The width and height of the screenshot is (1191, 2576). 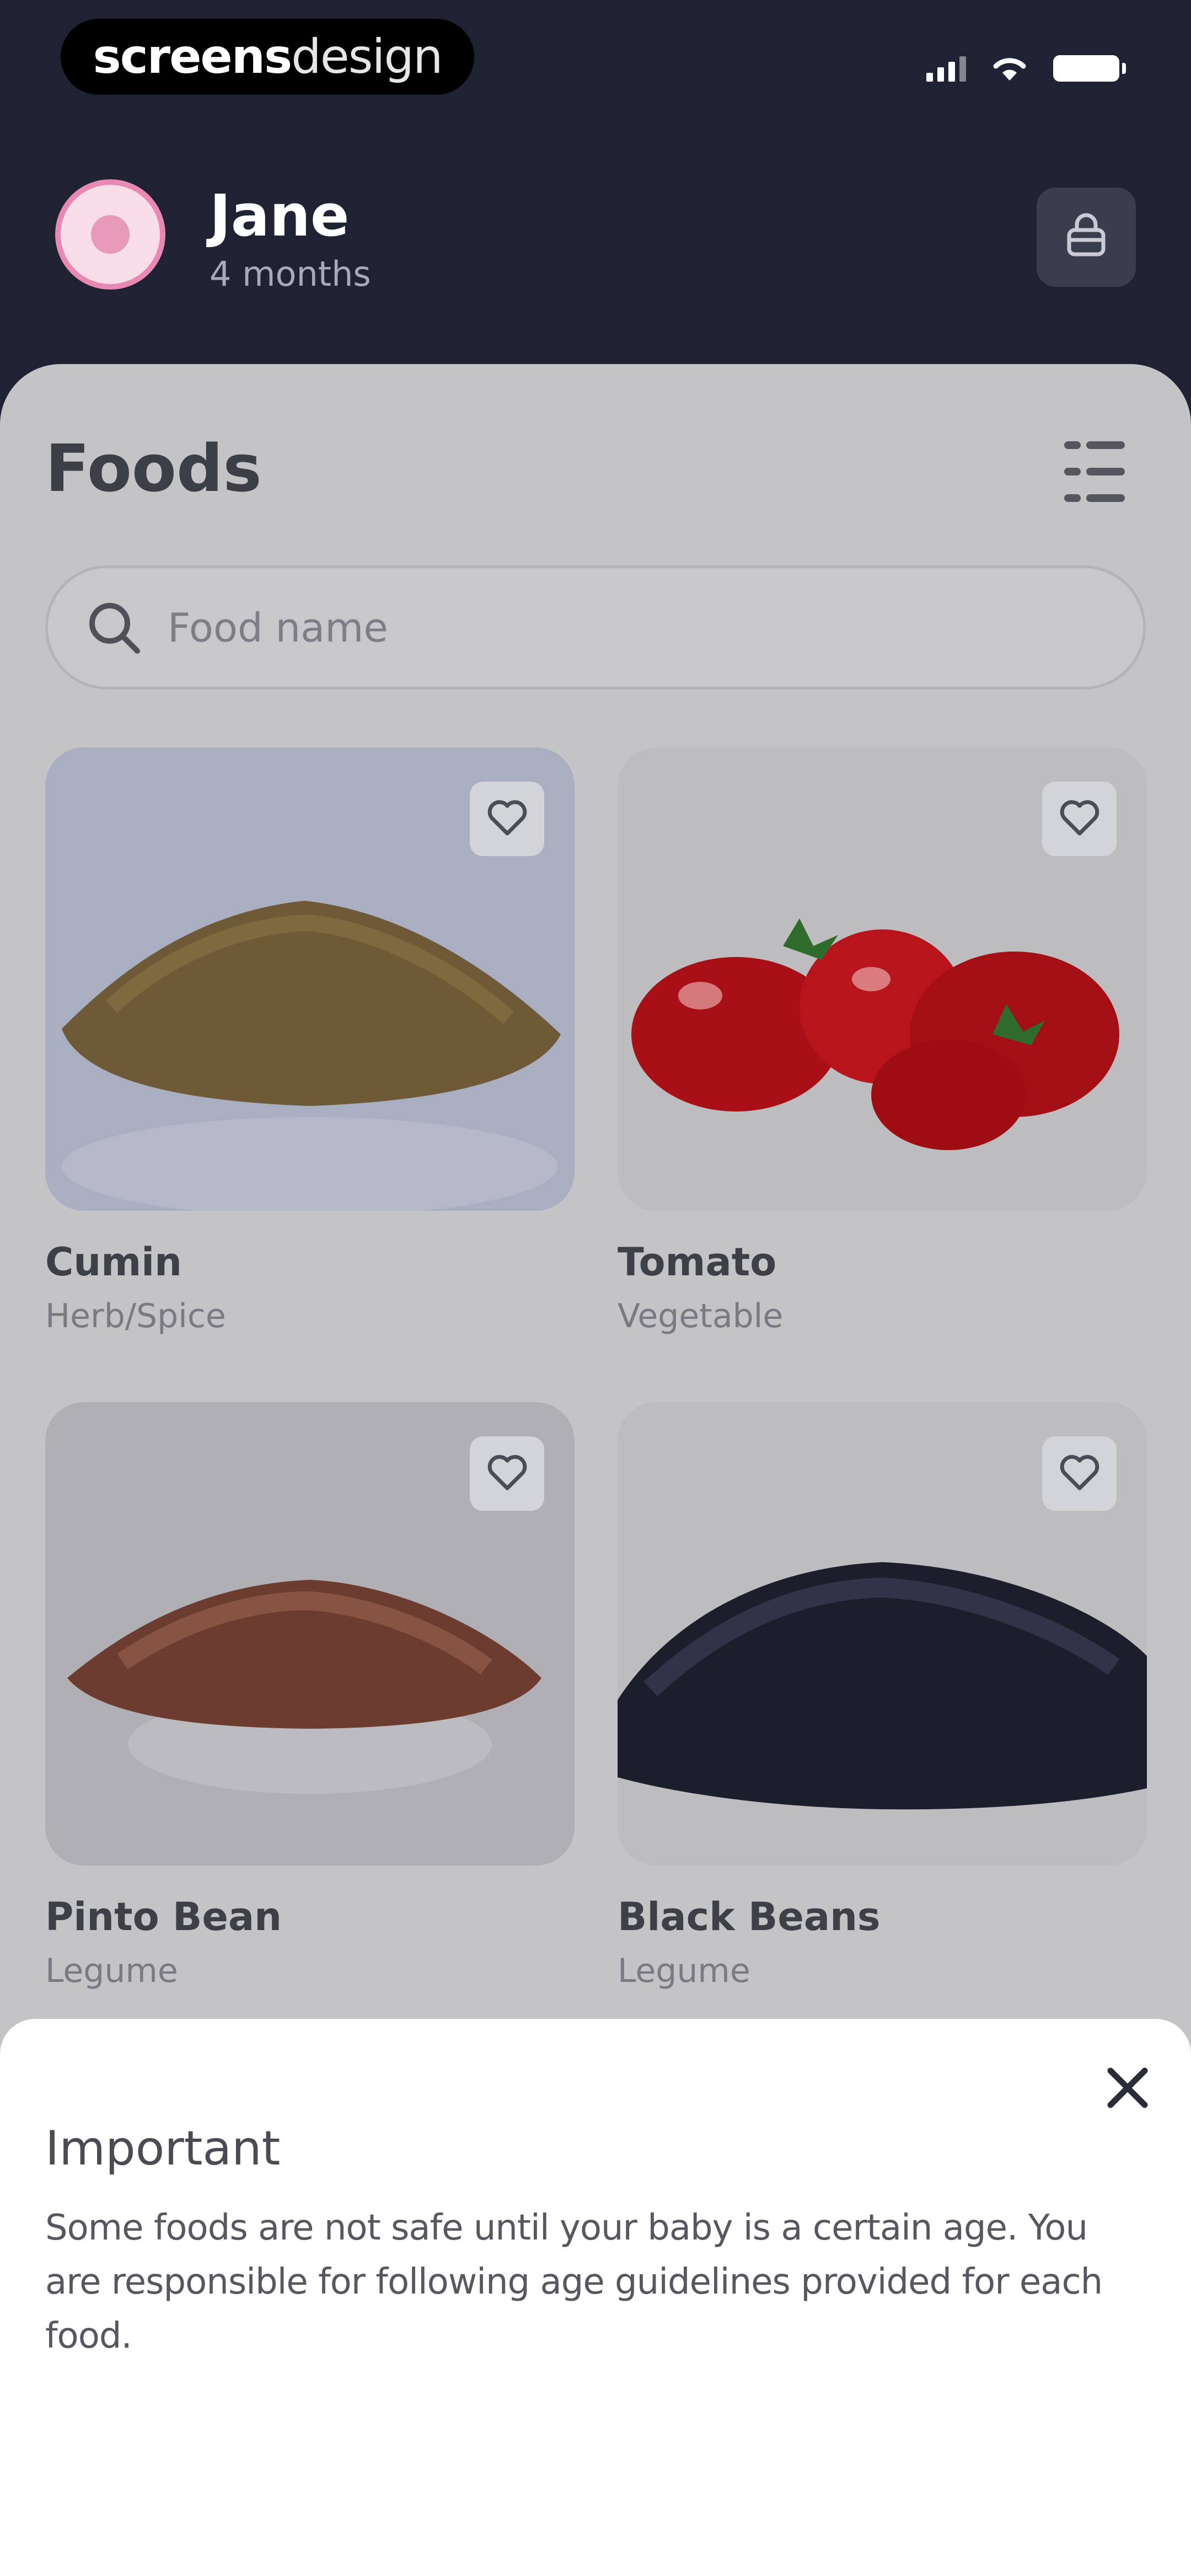 I want to click on wifi-icon, so click(x=1009, y=69).